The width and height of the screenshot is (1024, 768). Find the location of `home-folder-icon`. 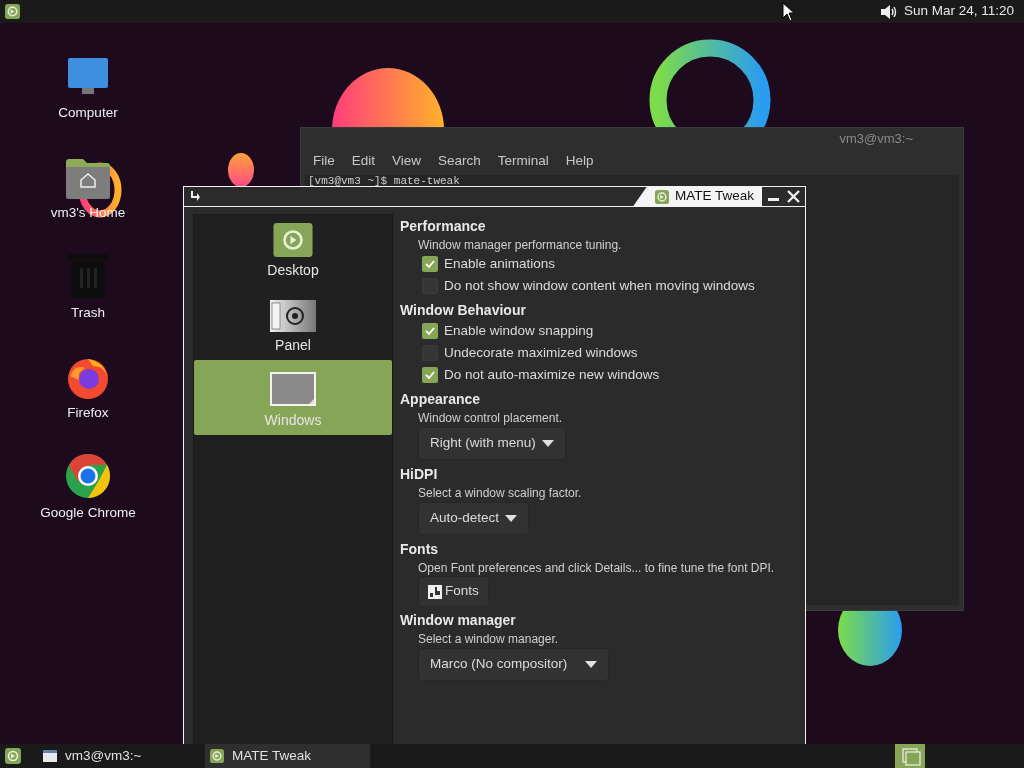

home-folder-icon is located at coordinates (88, 179).